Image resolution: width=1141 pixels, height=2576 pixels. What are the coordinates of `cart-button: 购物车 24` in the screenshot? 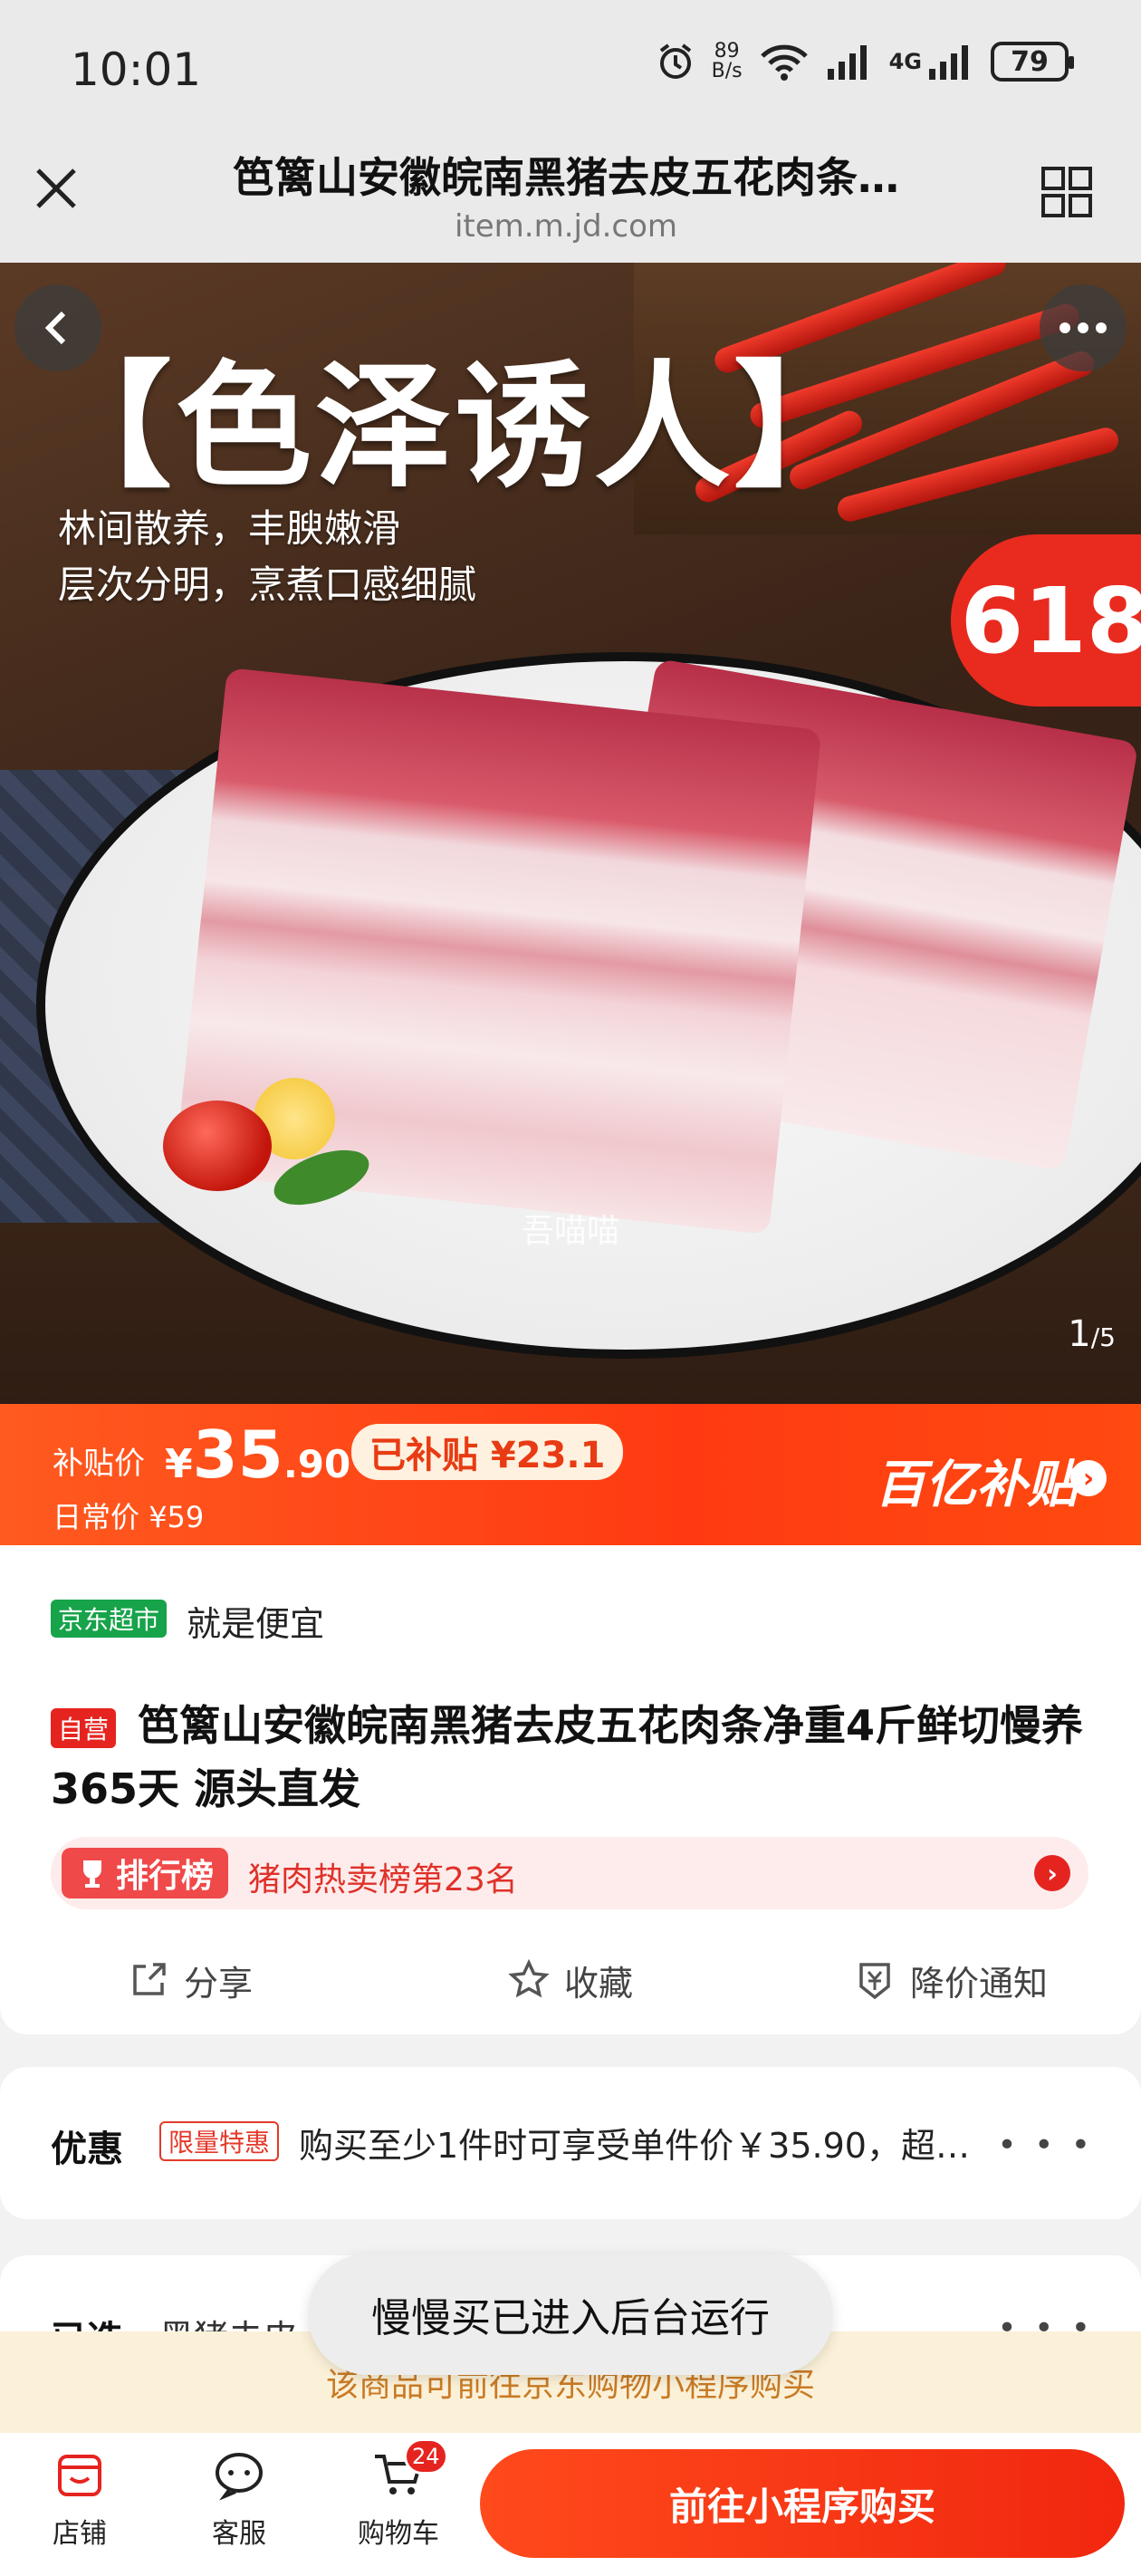 It's located at (398, 2494).